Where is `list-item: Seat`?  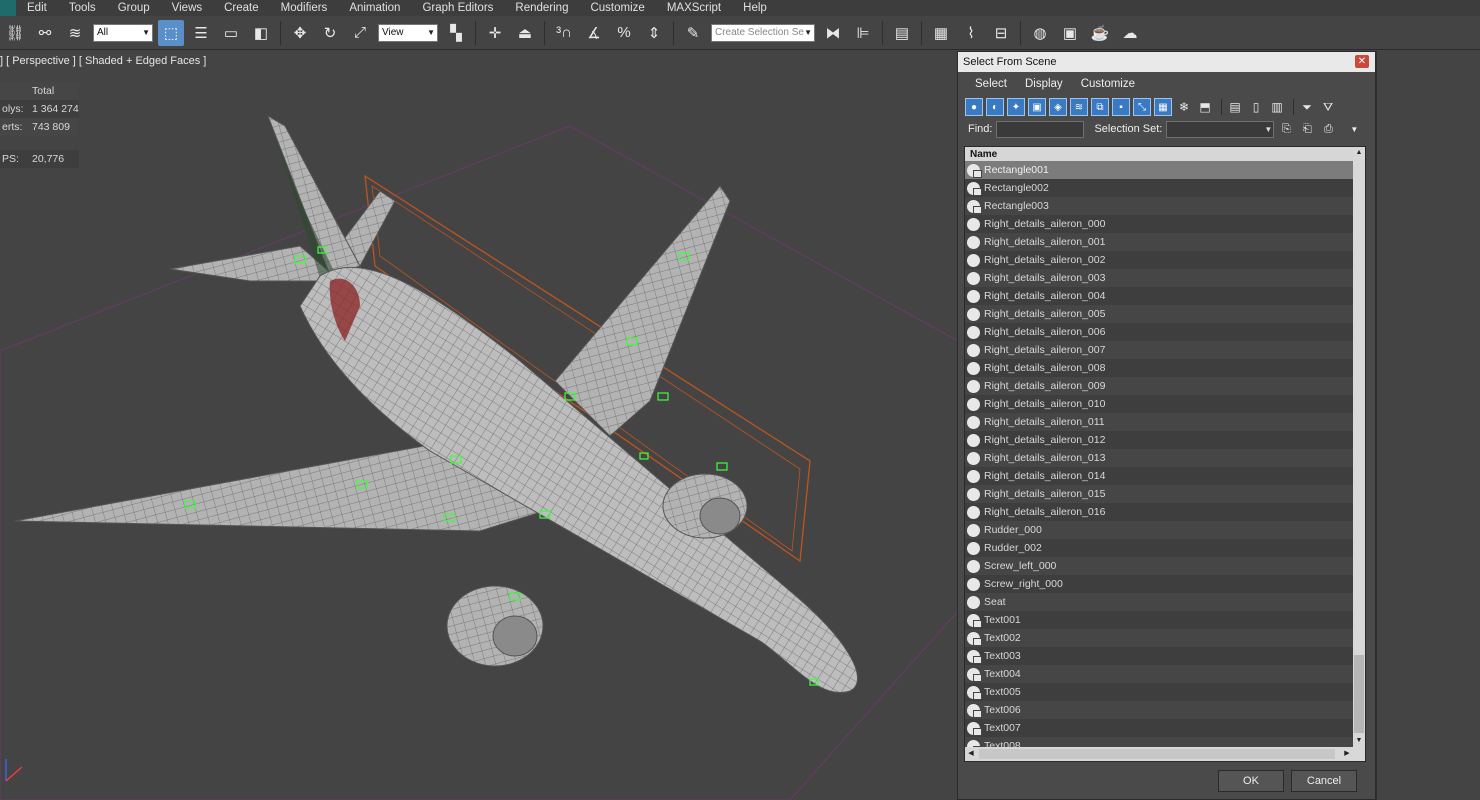 list-item: Seat is located at coordinates (1159, 602).